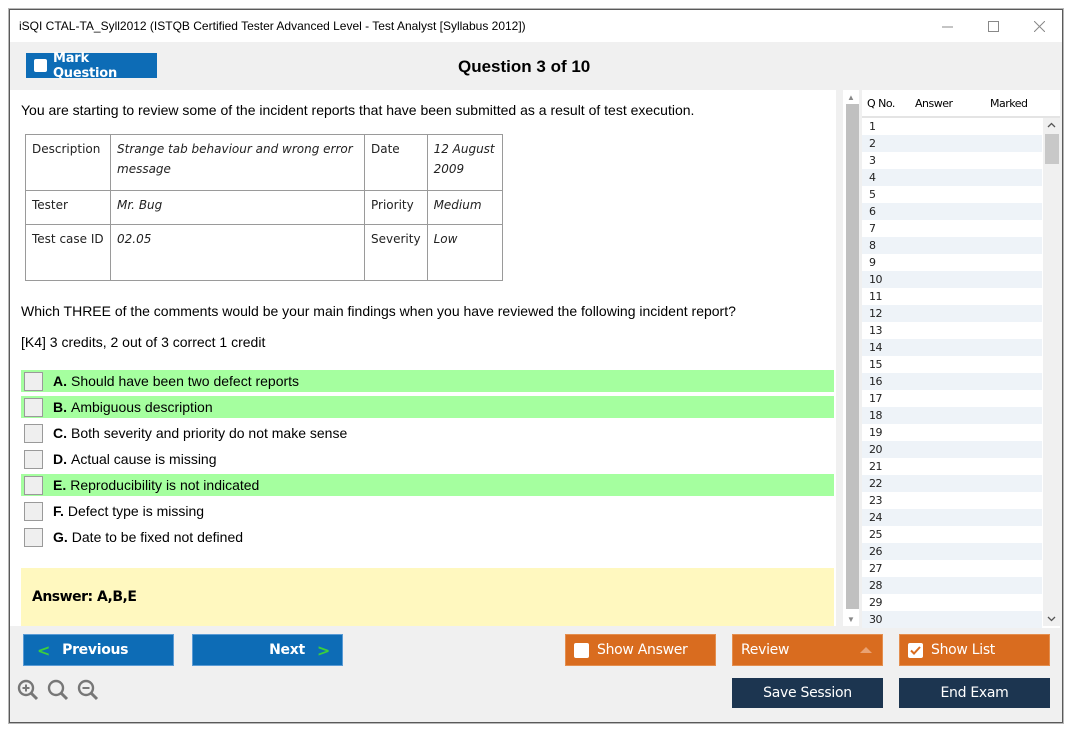 The image size is (1075, 735). I want to click on option-letter: E., so click(60, 485).